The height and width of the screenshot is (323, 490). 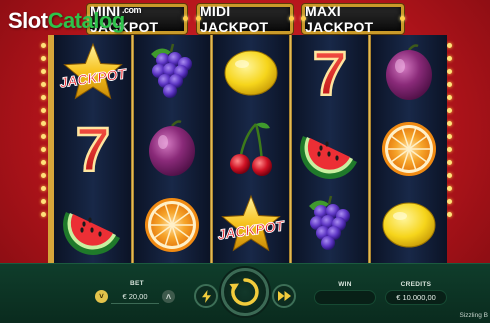 I want to click on jackpot-banner-label: MIDI JACKPOT, so click(x=234, y=19).